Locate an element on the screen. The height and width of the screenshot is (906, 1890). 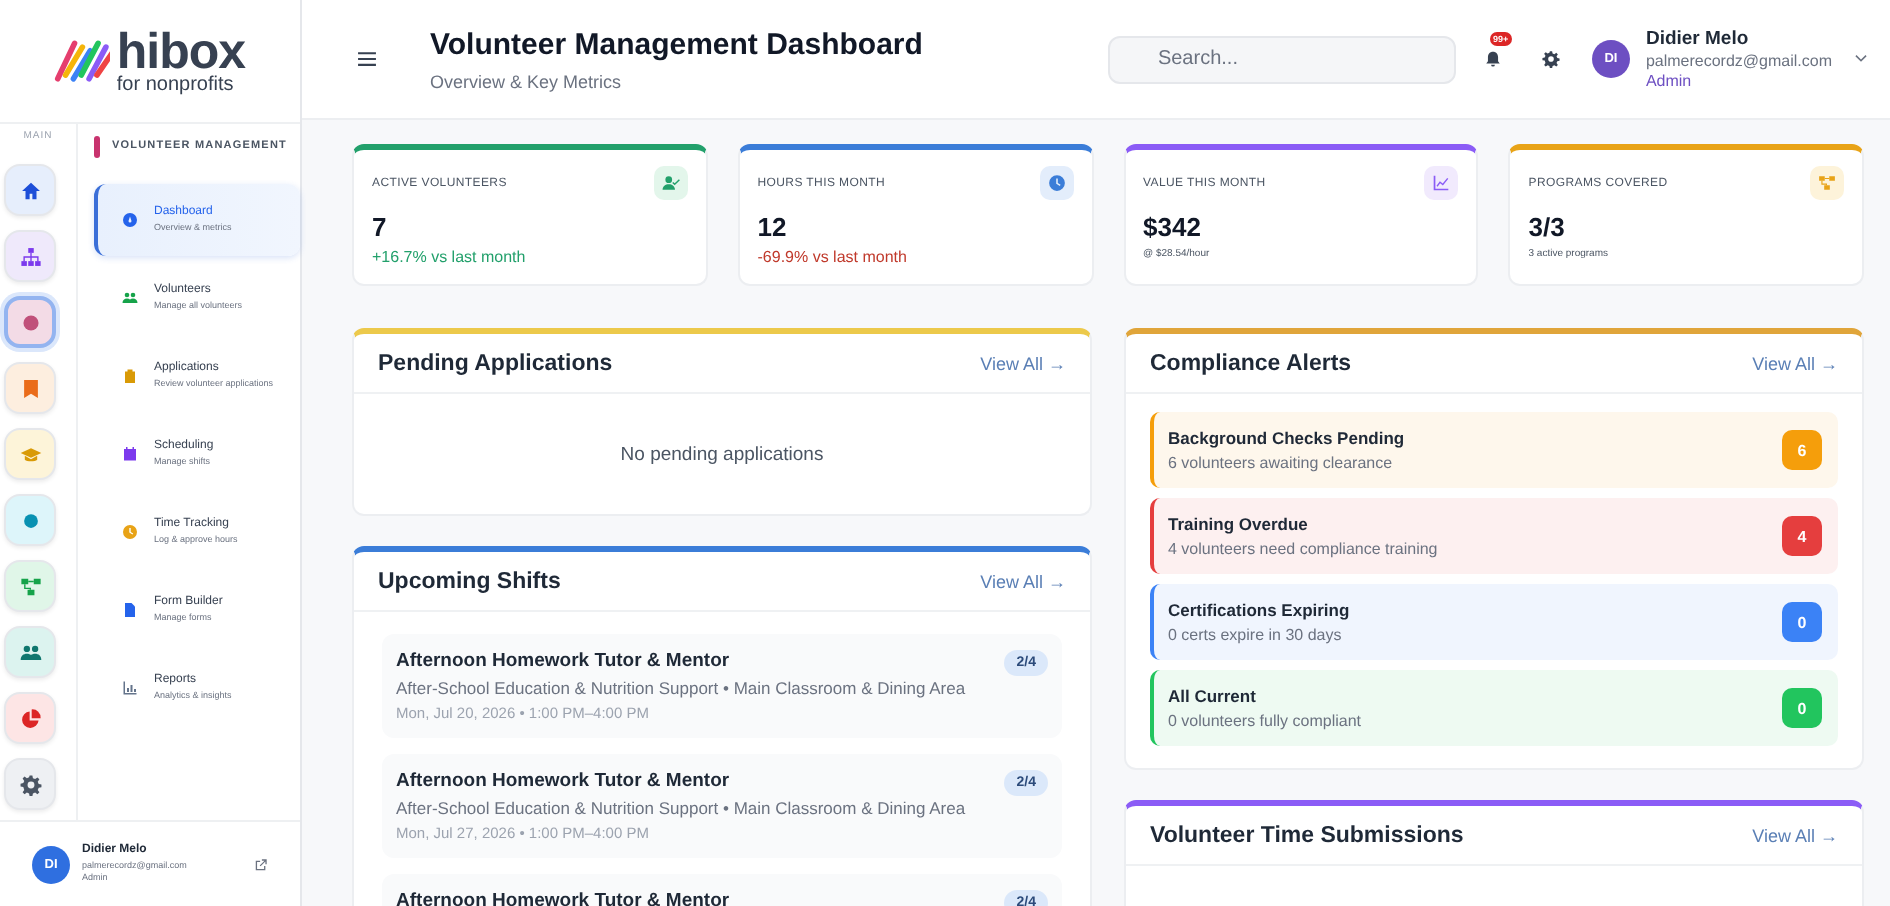
panel-title: Compliance Alerts is located at coordinates (1251, 363).